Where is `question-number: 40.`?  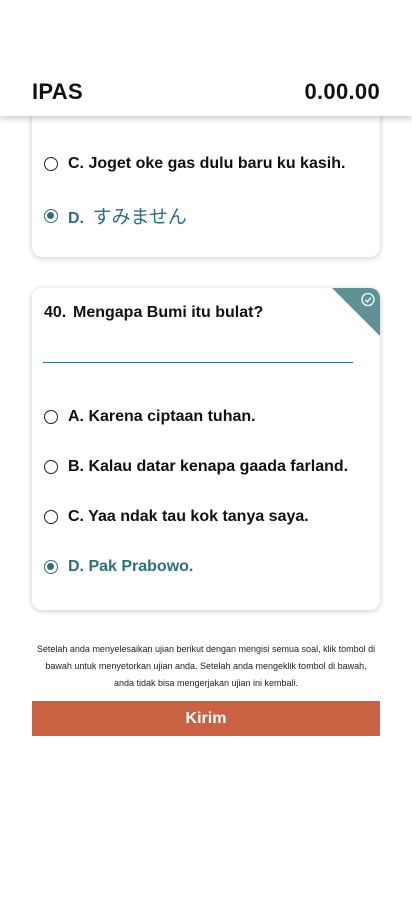
question-number: 40. is located at coordinates (55, 312).